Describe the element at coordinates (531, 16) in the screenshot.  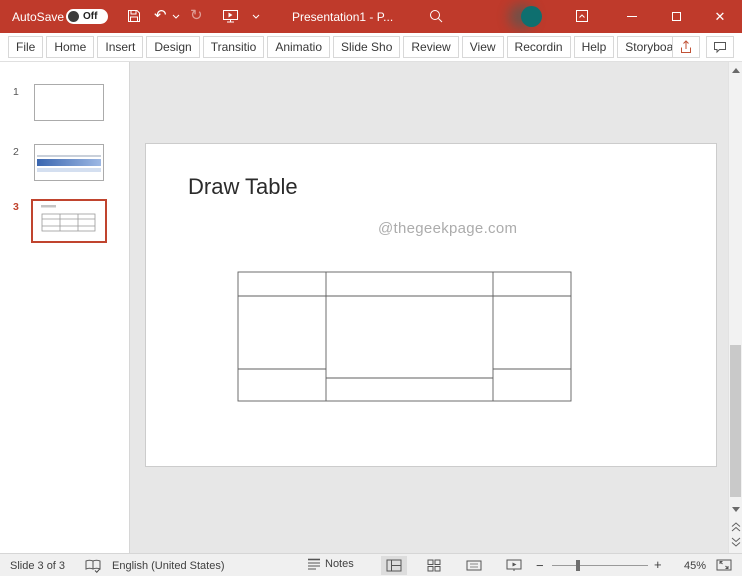
I see `avatar` at that location.